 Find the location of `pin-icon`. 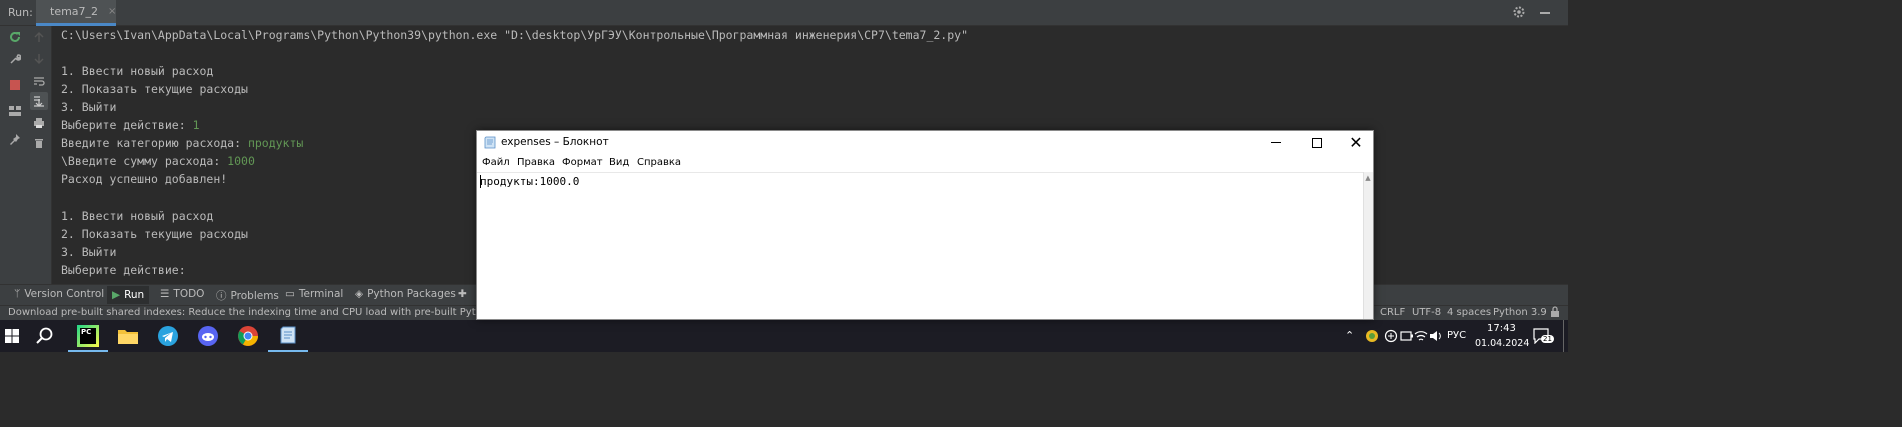

pin-icon is located at coordinates (15, 139).